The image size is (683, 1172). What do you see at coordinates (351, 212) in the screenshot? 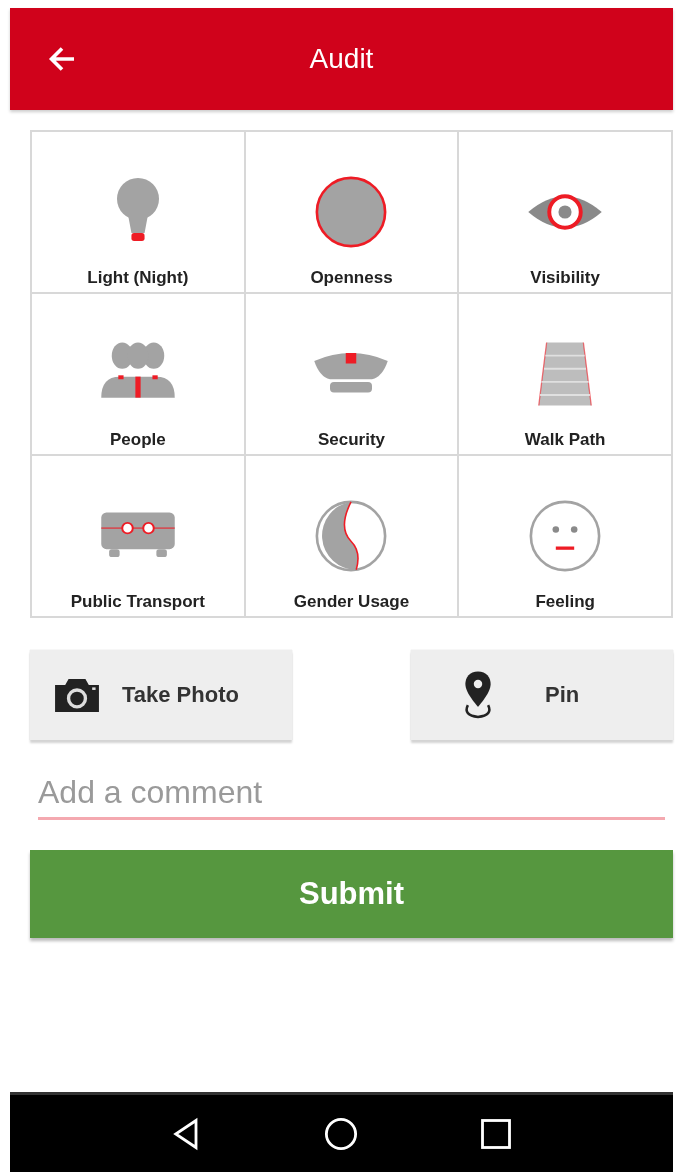
I see `category-tile: Openness` at bounding box center [351, 212].